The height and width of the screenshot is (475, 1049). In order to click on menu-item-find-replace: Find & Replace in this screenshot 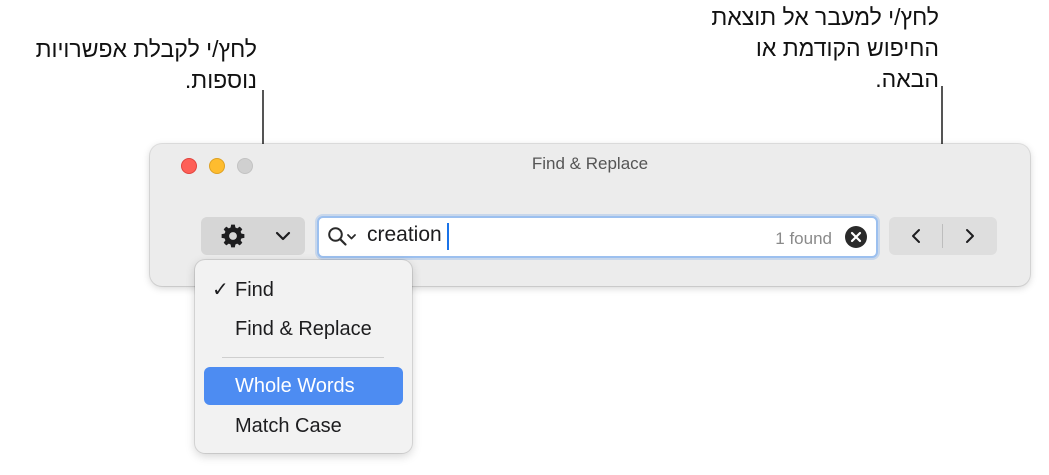, I will do `click(303, 329)`.